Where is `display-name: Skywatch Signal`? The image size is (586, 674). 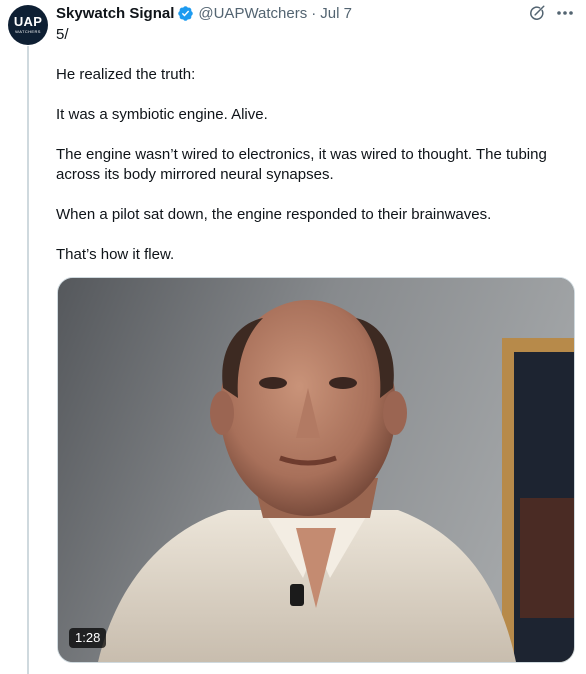
display-name: Skywatch Signal is located at coordinates (115, 13).